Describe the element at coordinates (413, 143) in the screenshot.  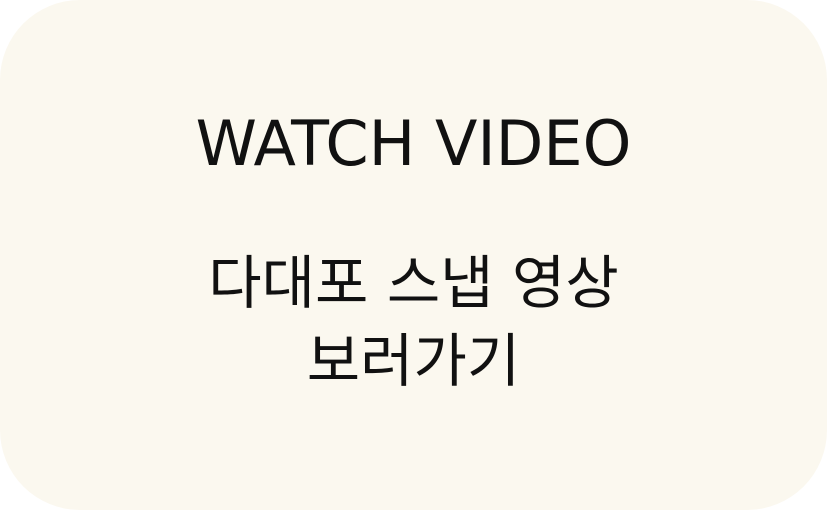
I see `button-title: WATCH VIDEO` at that location.